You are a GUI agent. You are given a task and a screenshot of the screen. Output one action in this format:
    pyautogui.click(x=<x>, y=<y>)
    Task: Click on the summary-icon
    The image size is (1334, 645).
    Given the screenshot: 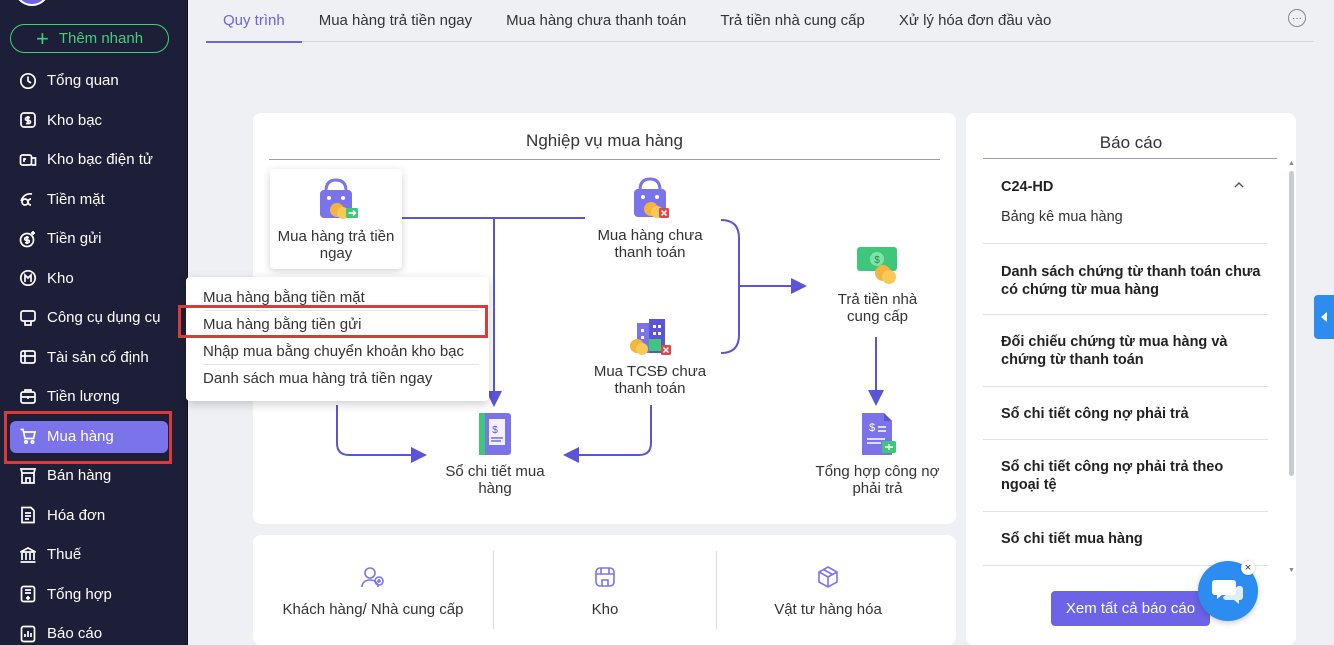 What is the action you would take?
    pyautogui.click(x=28, y=594)
    